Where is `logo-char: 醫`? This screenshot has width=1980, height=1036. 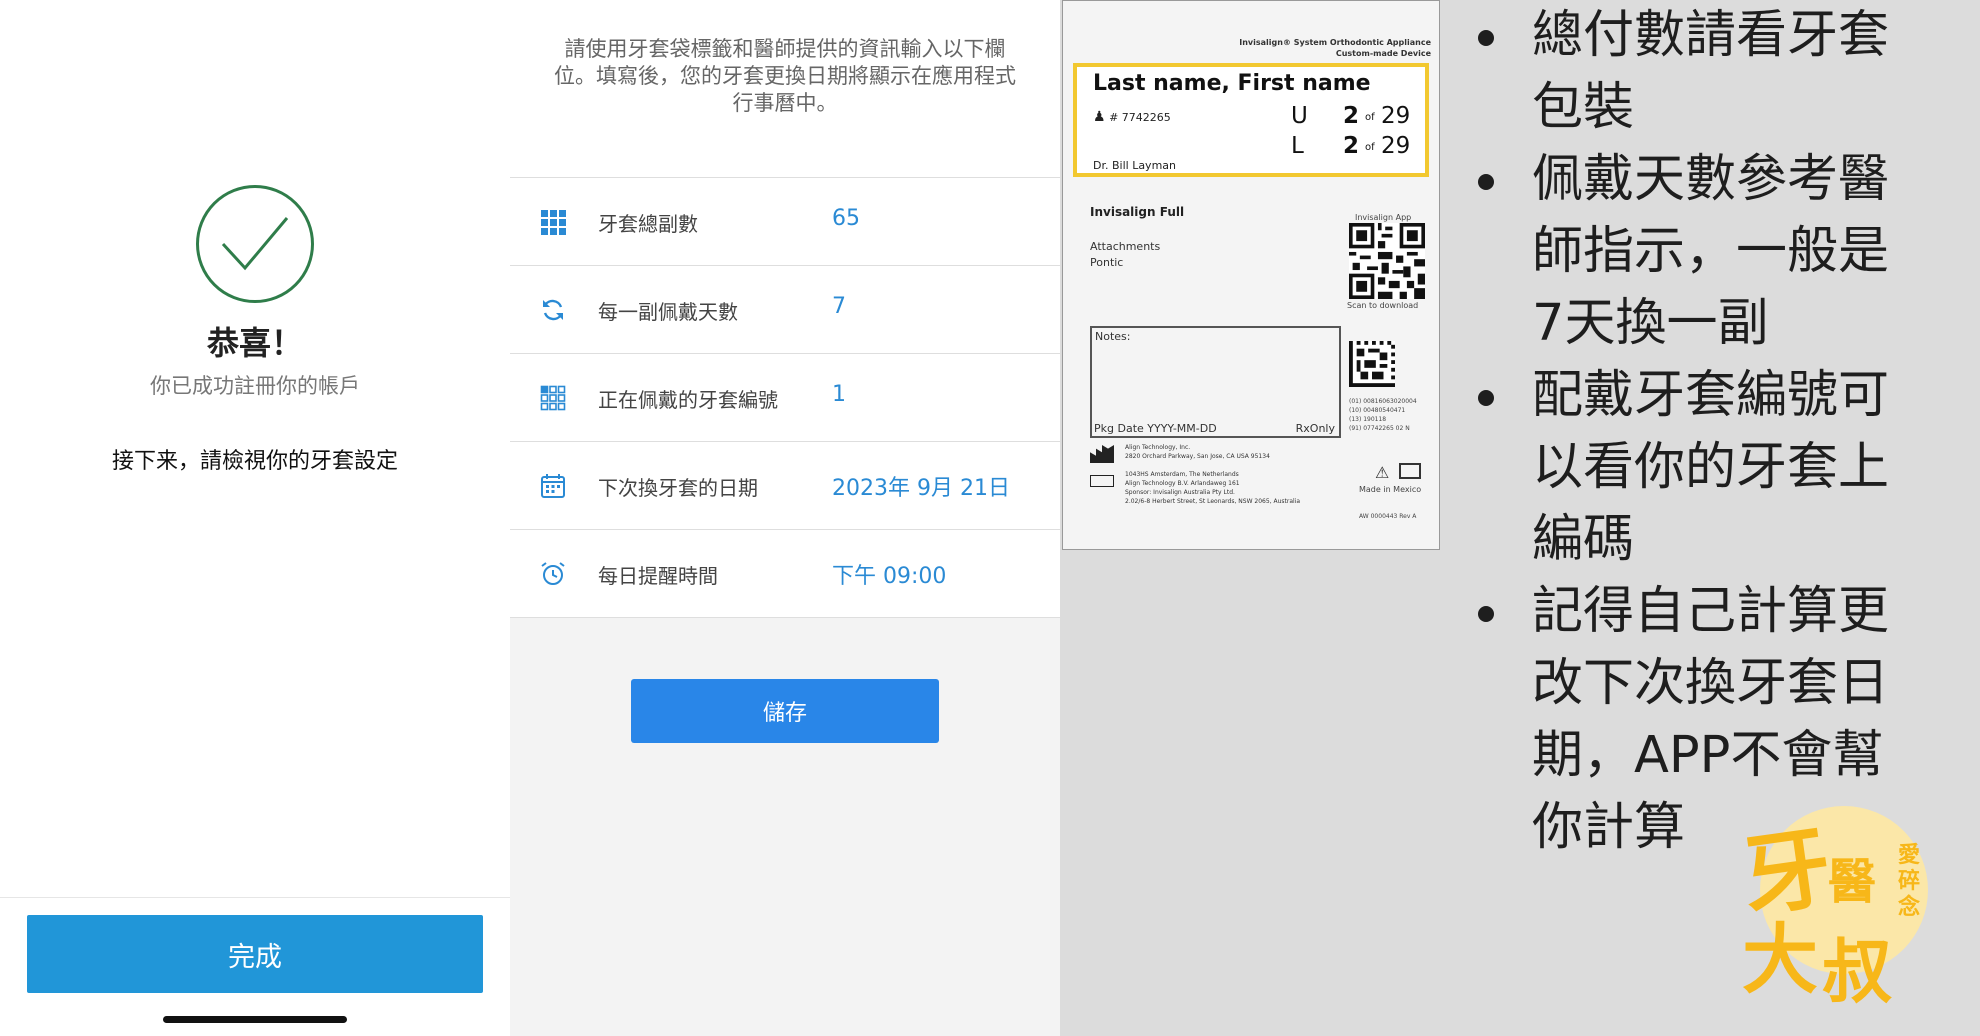 logo-char: 醫 is located at coordinates (1852, 882).